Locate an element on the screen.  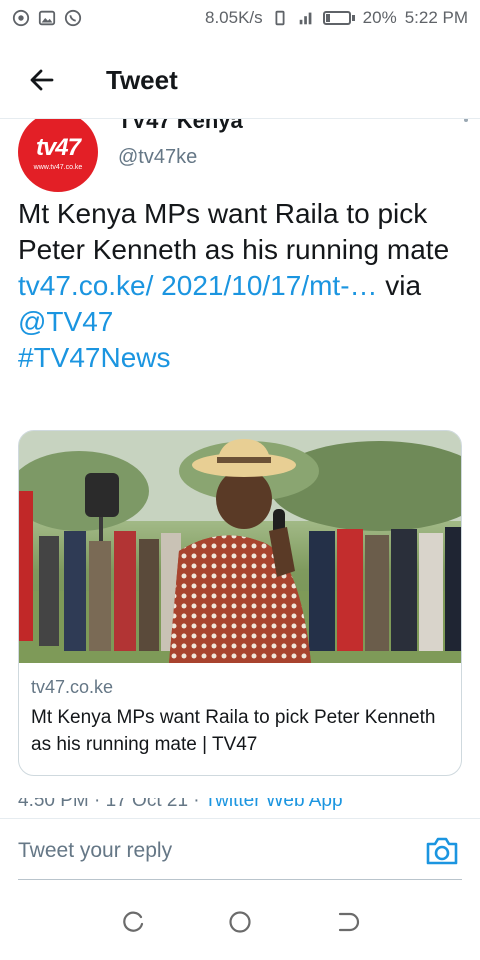
back-nav-button is located at coordinates (347, 922).